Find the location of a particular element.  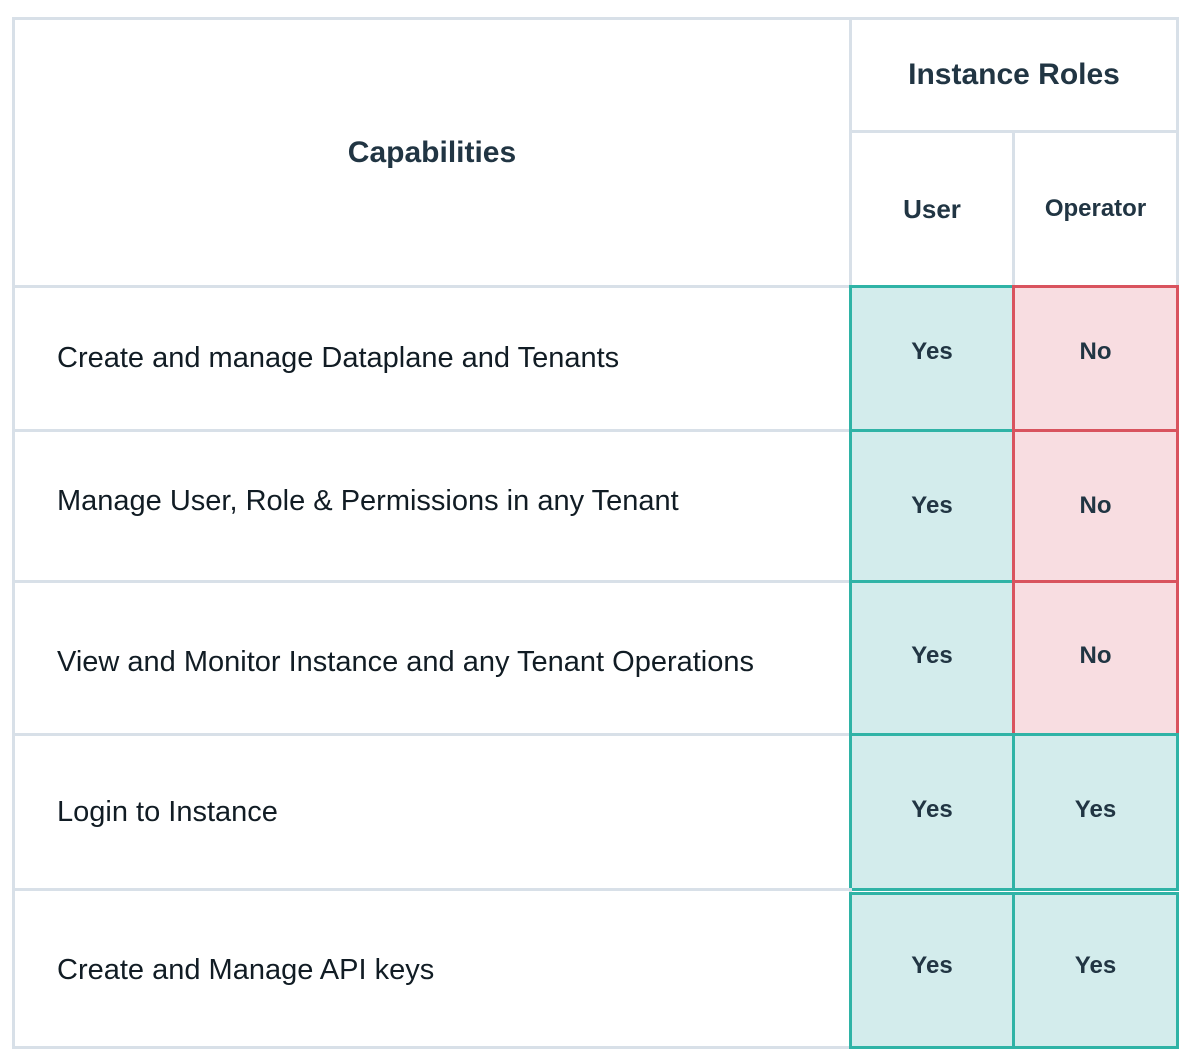

role-header-user-label: User is located at coordinates (932, 208).